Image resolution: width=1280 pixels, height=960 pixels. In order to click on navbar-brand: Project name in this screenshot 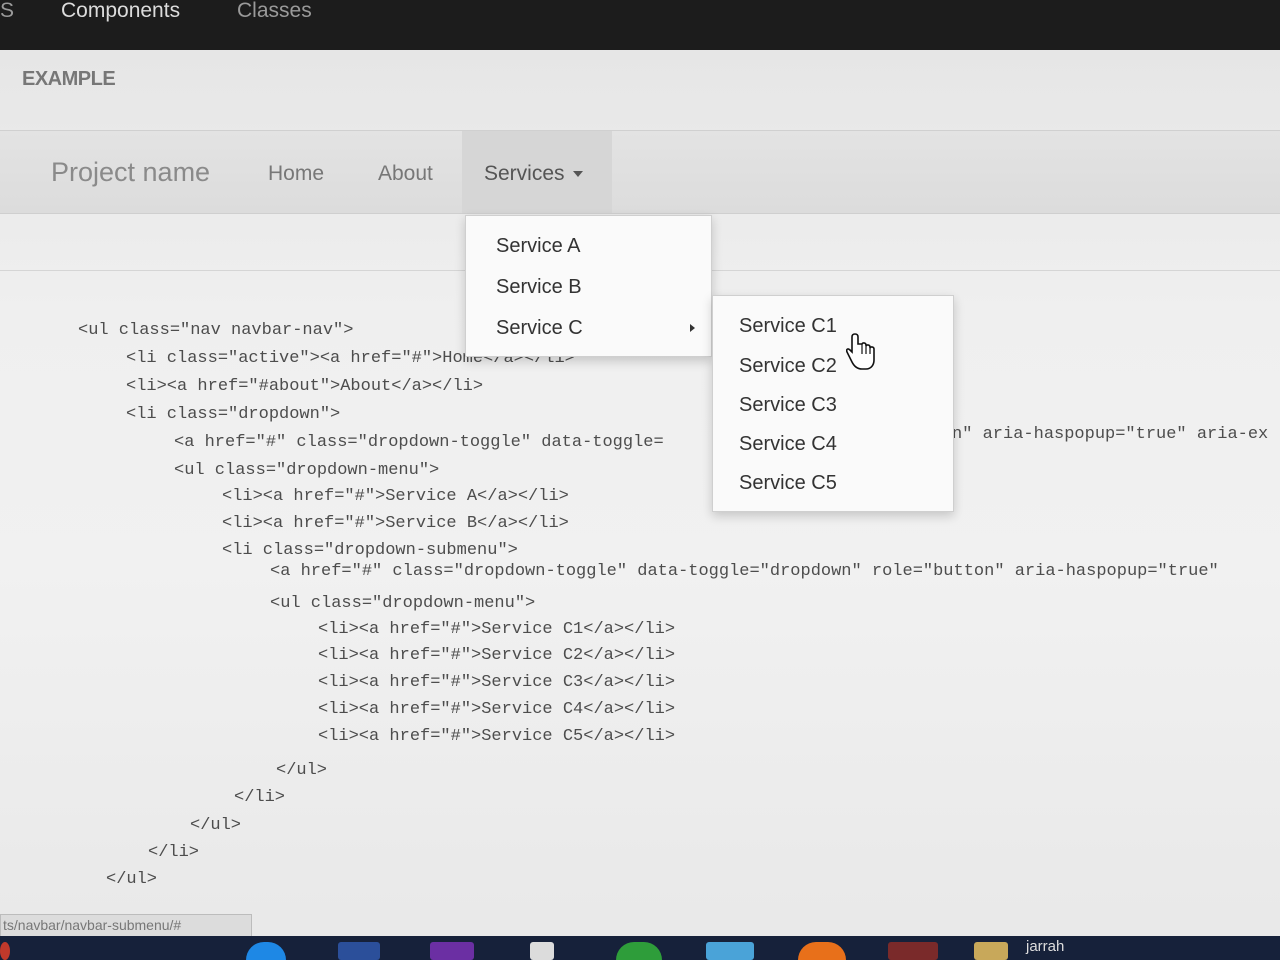, I will do `click(130, 172)`.